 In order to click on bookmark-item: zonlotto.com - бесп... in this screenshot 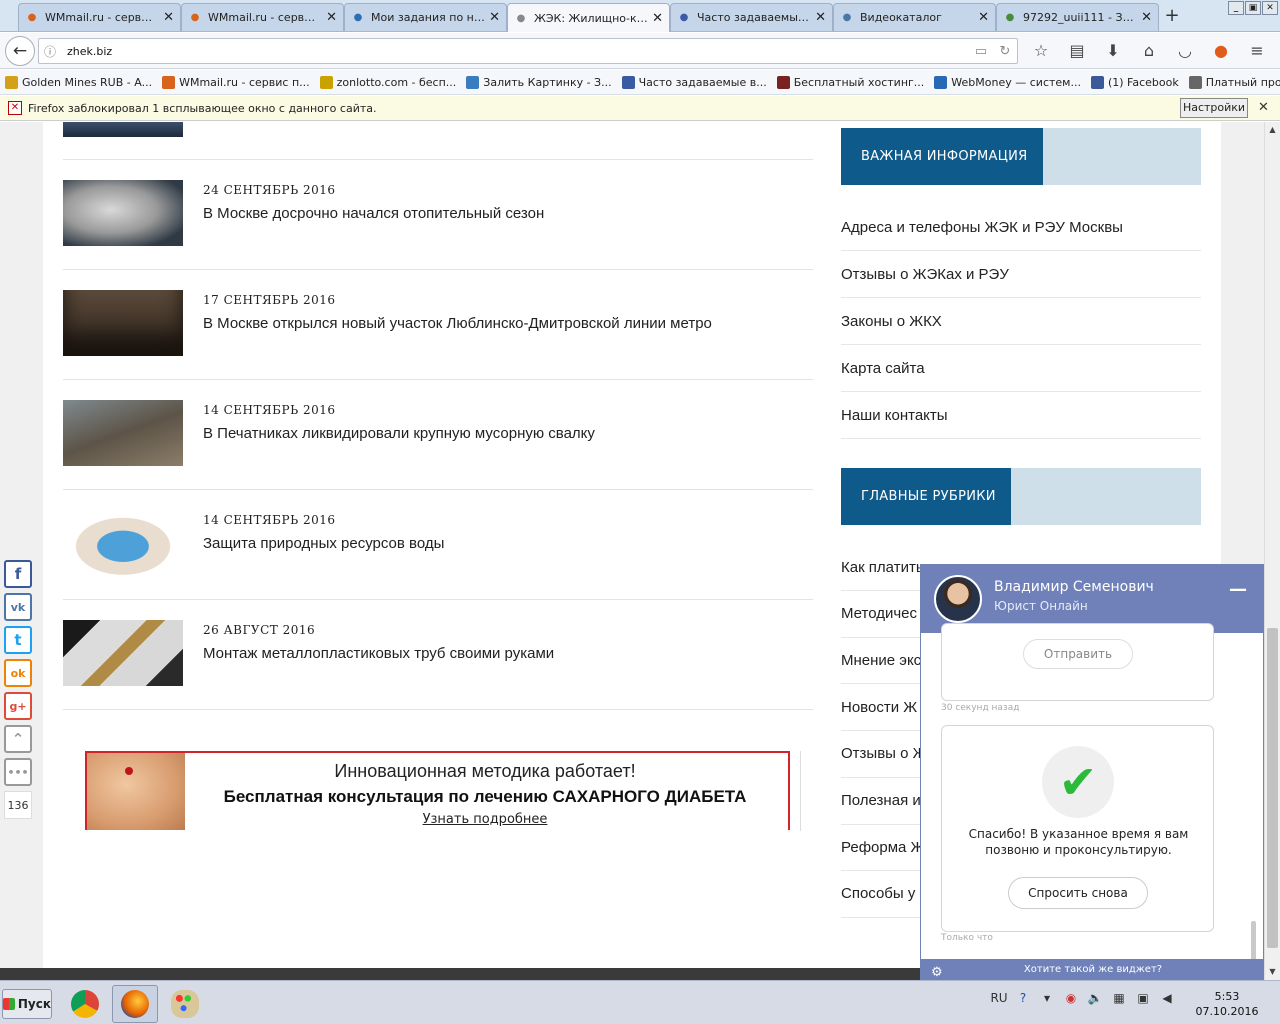, I will do `click(387, 82)`.